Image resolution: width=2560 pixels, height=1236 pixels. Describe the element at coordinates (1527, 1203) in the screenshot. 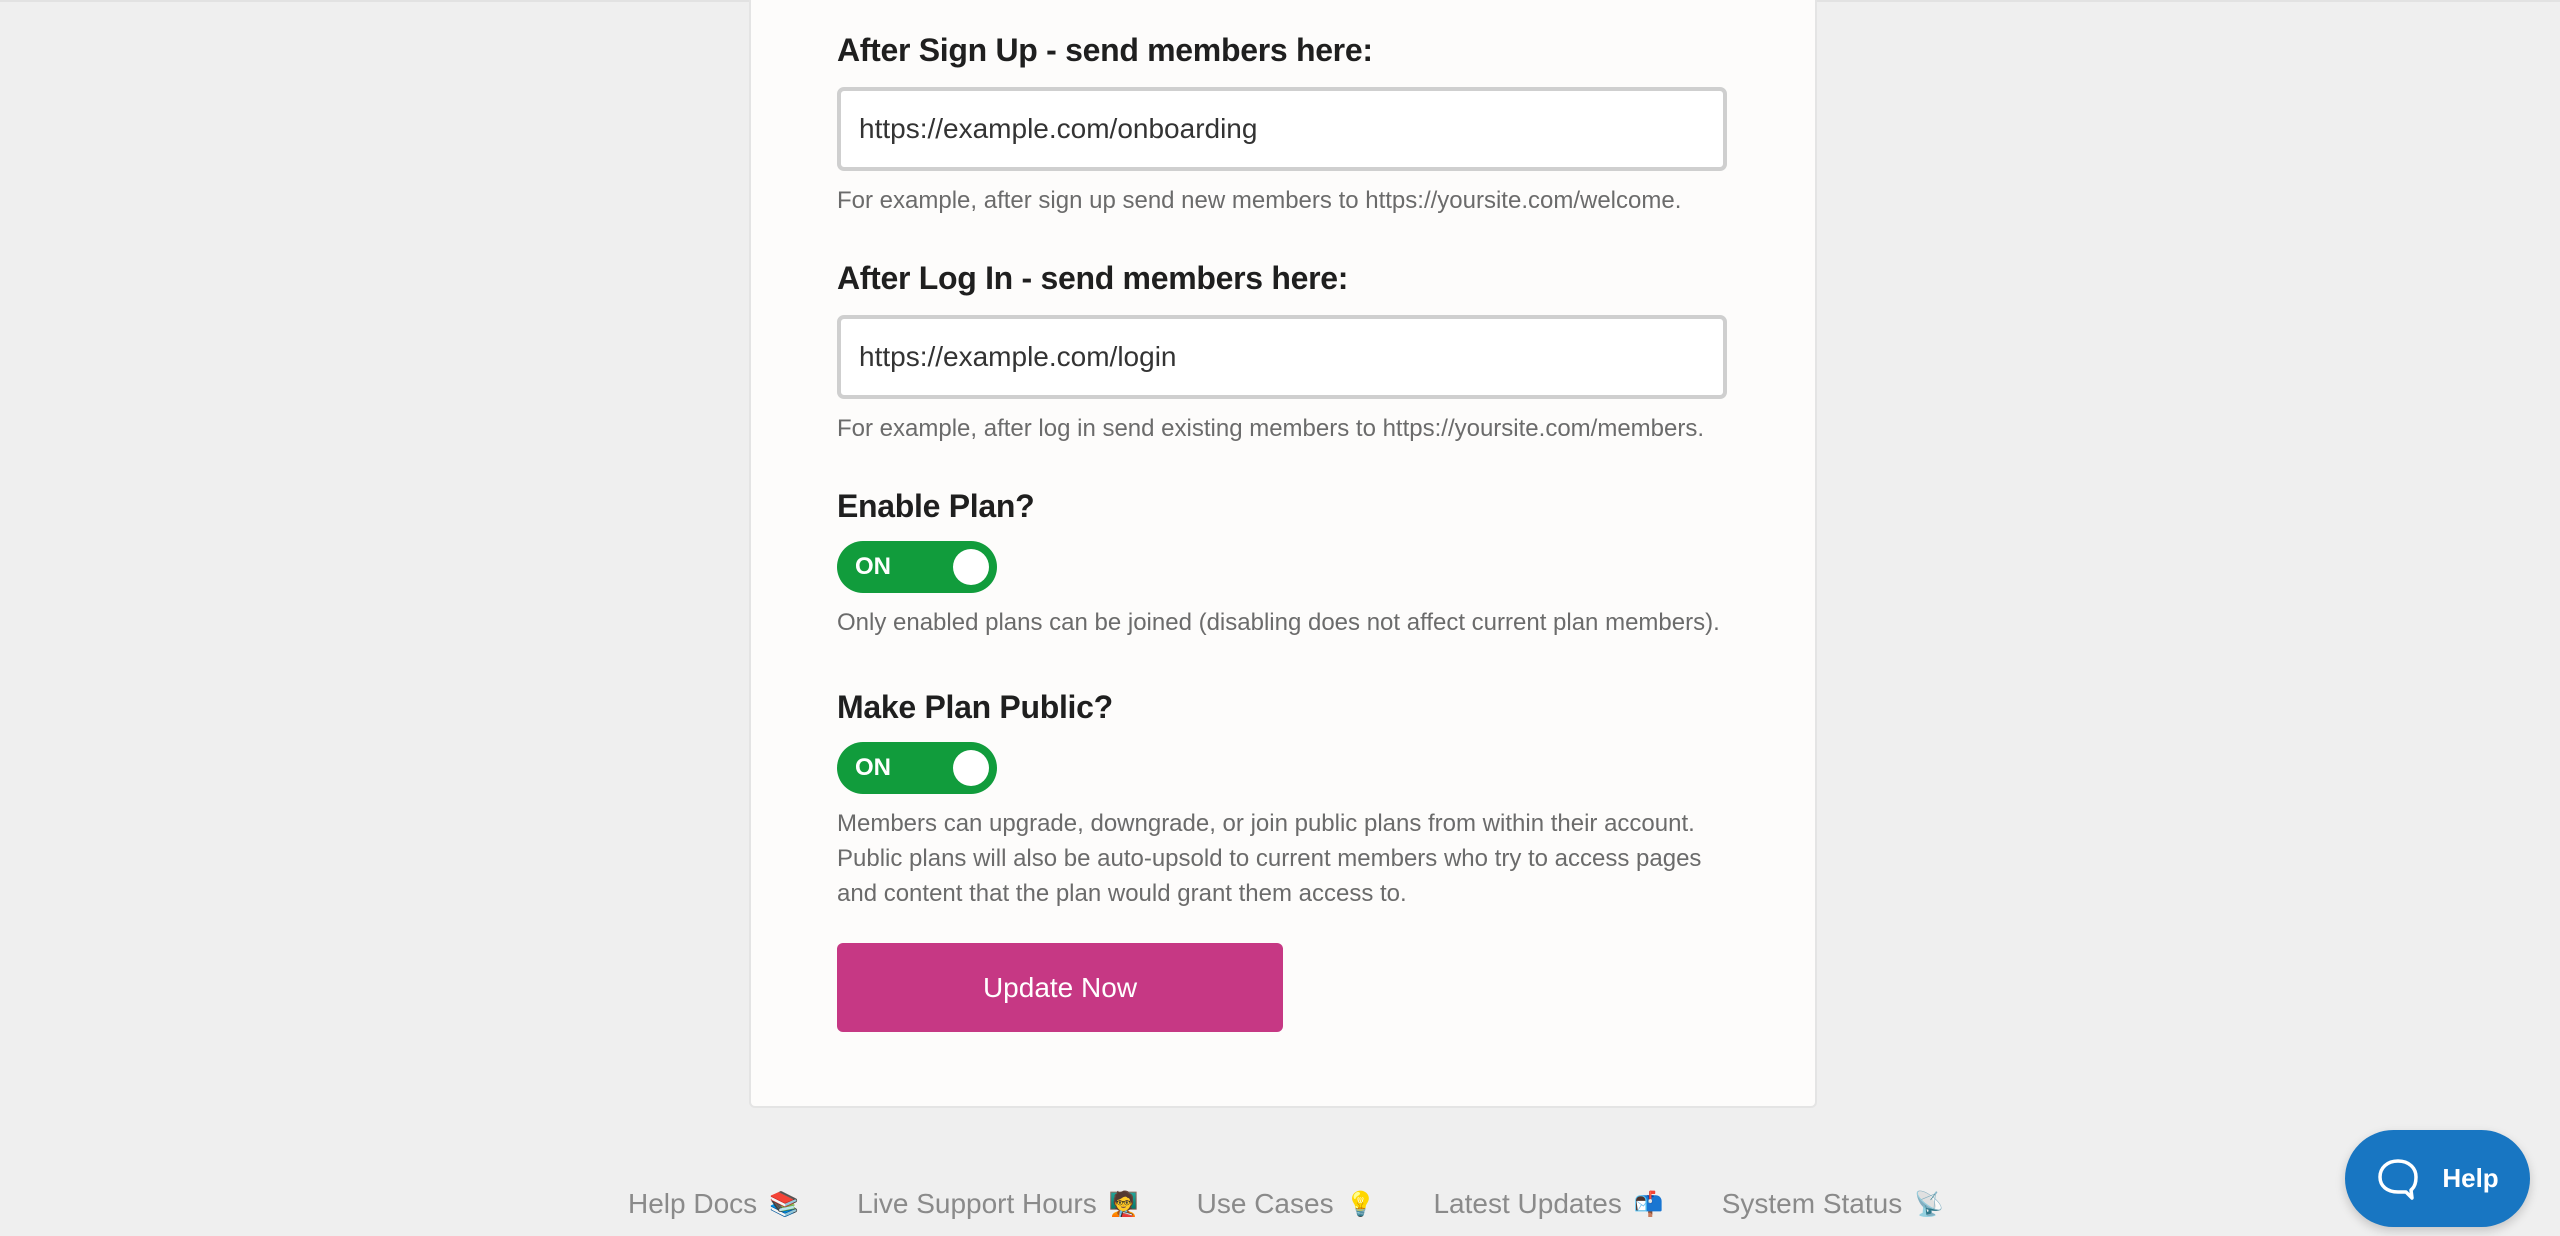

I see `footer-link-label: Latest Updates` at that location.